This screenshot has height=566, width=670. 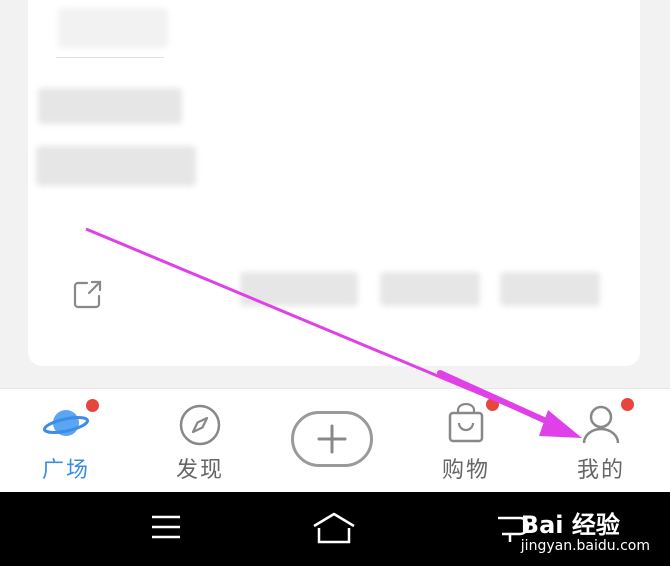 I want to click on divider, so click(x=110, y=57).